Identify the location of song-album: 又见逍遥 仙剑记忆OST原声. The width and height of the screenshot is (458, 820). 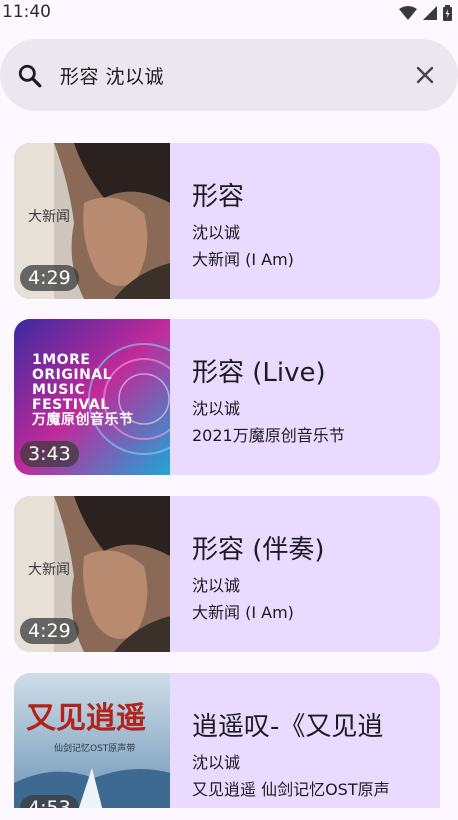
(291, 789).